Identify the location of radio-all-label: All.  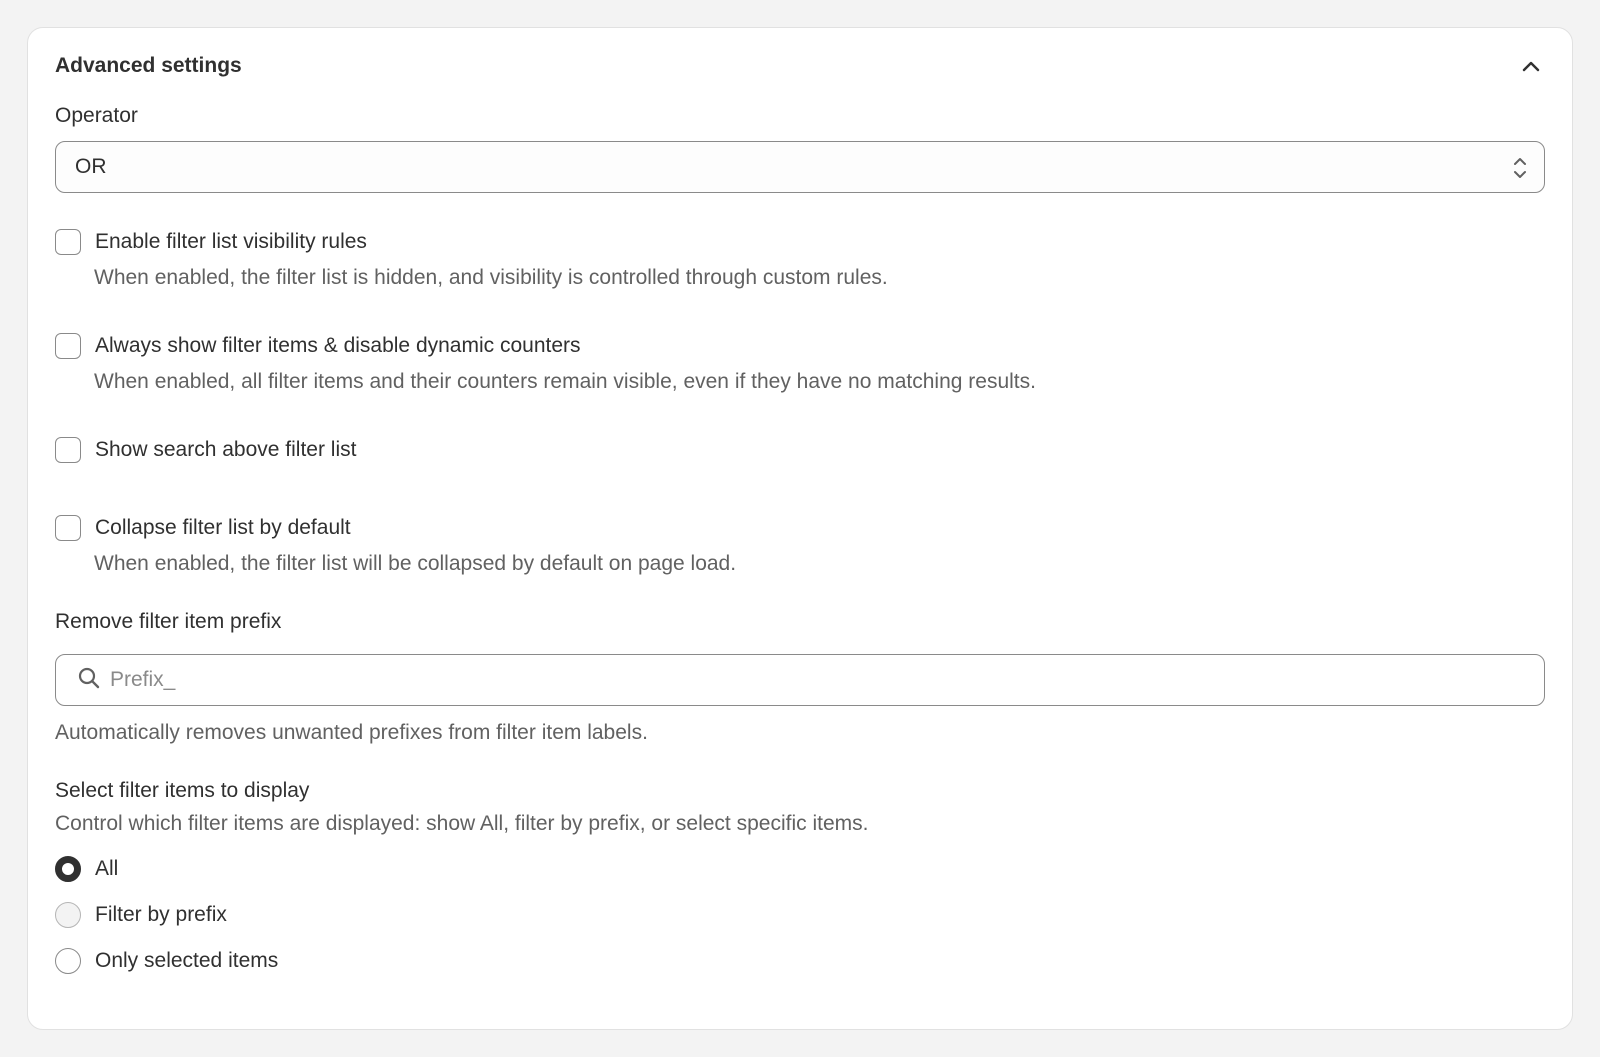
(107, 868).